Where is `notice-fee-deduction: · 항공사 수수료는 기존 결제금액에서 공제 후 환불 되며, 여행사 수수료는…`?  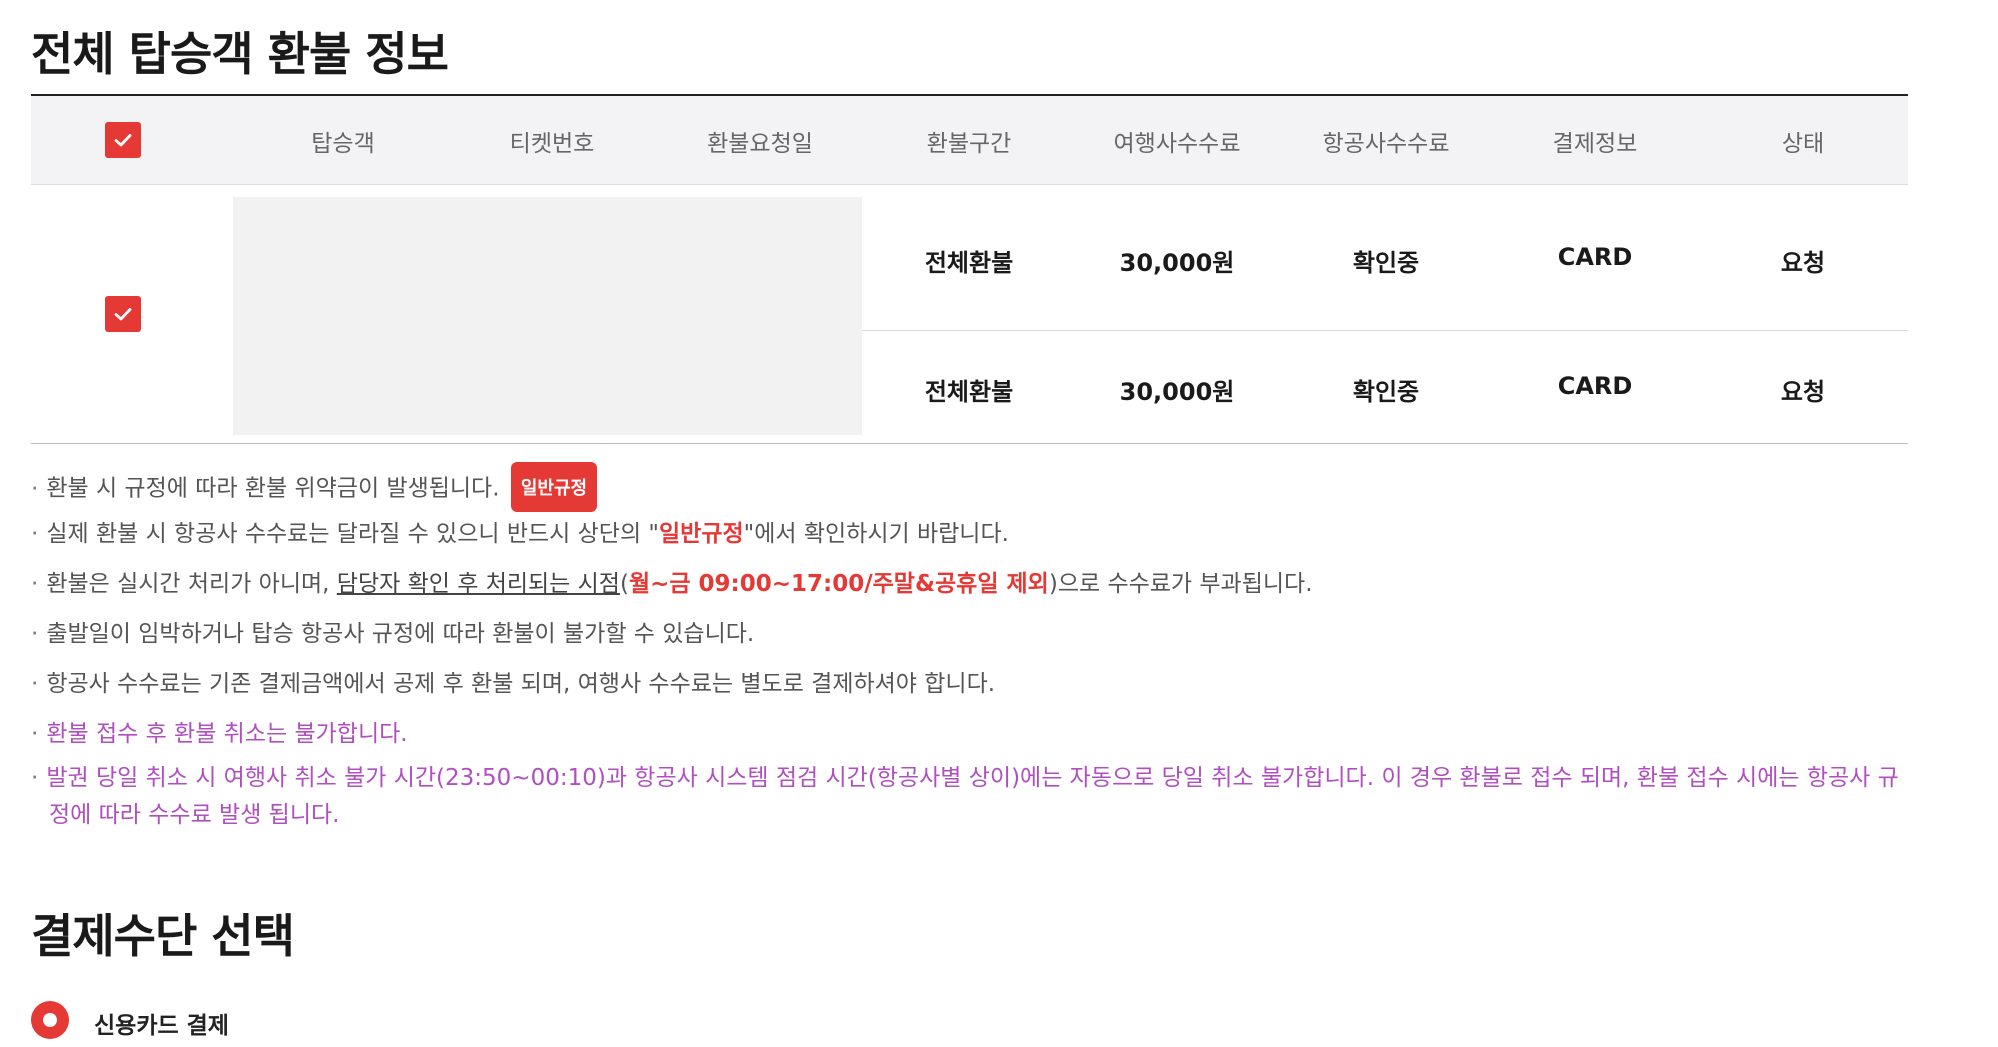 notice-fee-deduction: · 항공사 수수료는 기존 결제금액에서 공제 후 환불 되며, 여행사 수수료는… is located at coordinates (513, 684).